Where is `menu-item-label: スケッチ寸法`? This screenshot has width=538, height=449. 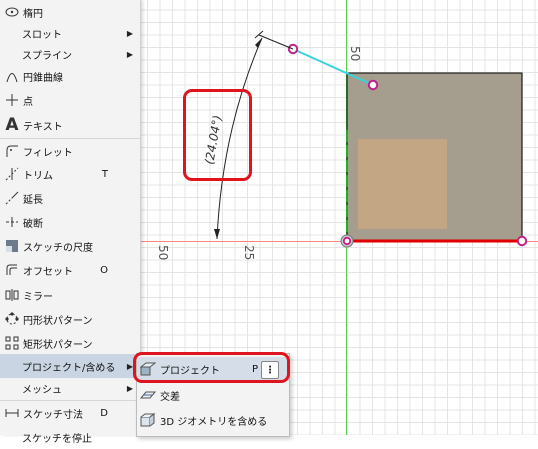
menu-item-label: スケッチ寸法 is located at coordinates (53, 415).